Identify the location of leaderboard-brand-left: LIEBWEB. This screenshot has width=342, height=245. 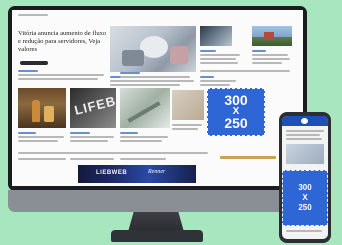
(112, 173).